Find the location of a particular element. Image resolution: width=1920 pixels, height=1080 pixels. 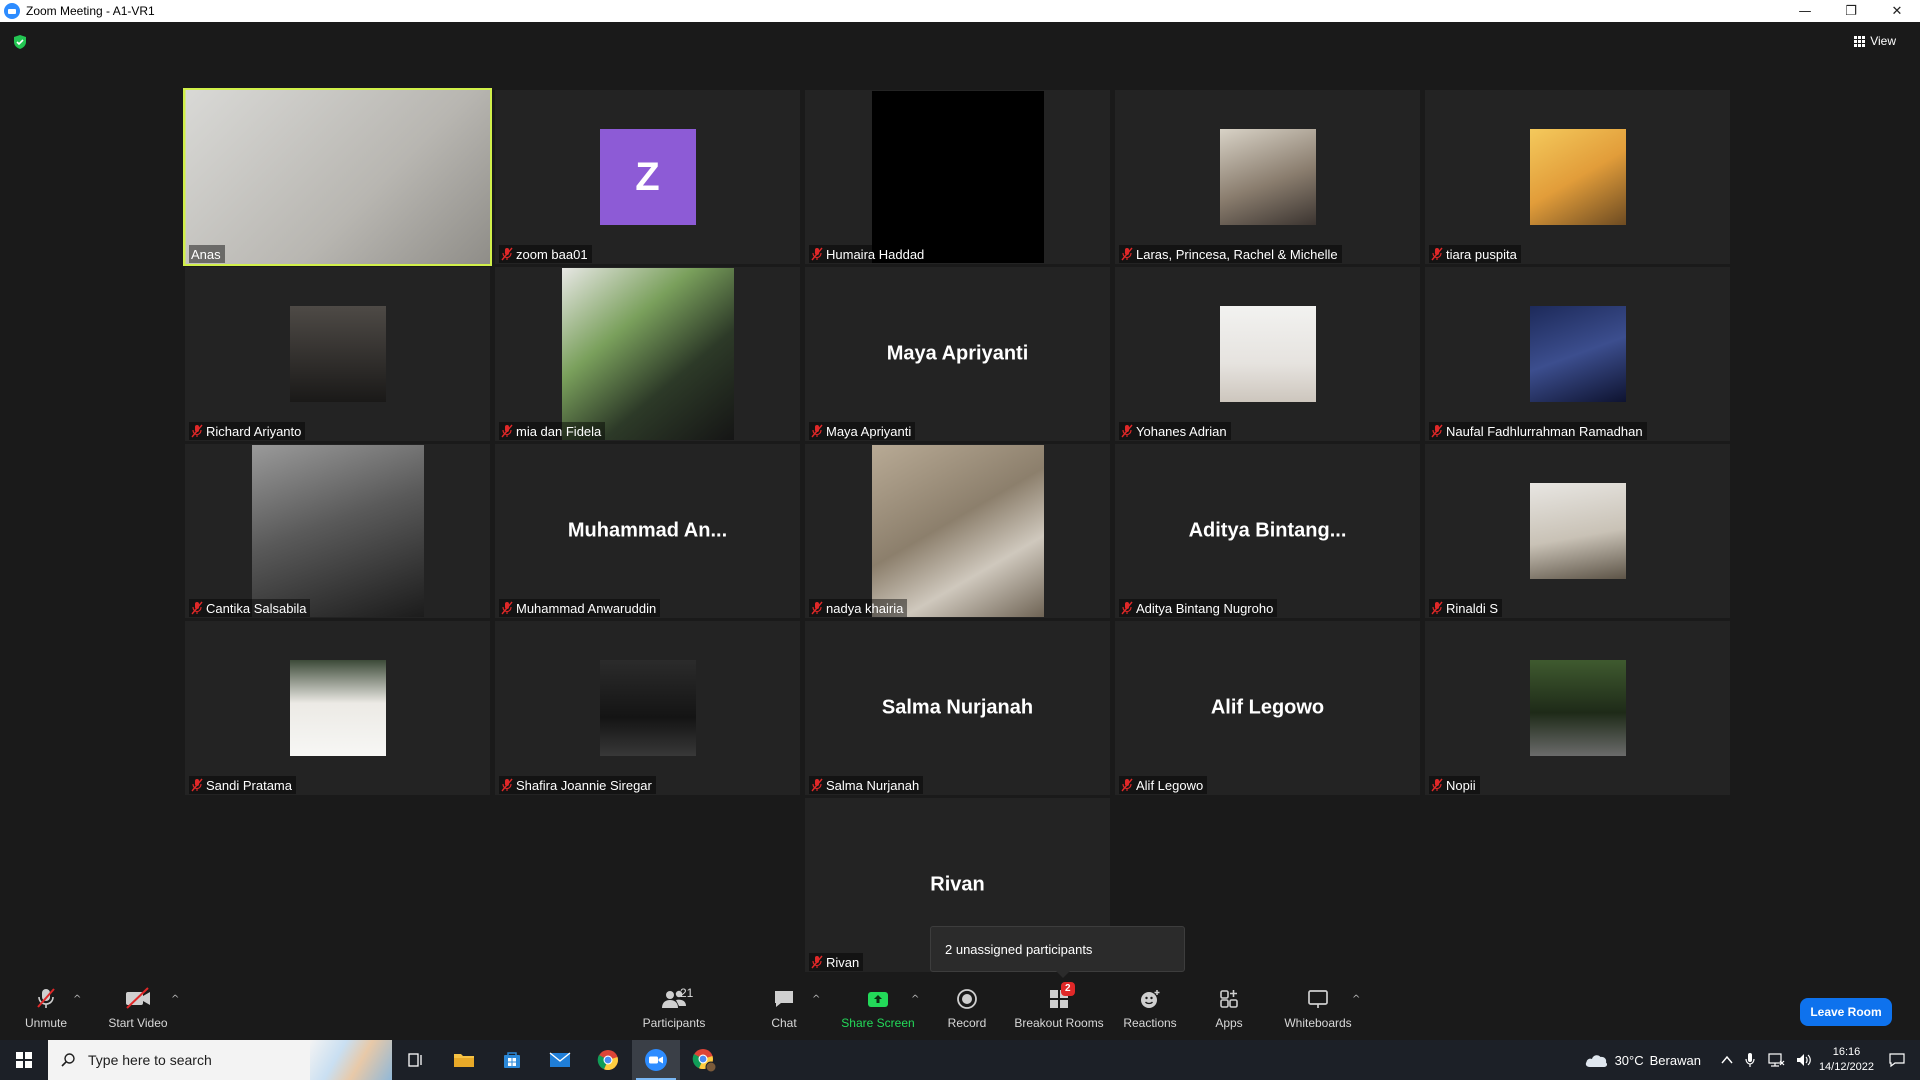

participant-name-label: Laras, Princesa, Rachel & Michelle is located at coordinates (1230, 254).